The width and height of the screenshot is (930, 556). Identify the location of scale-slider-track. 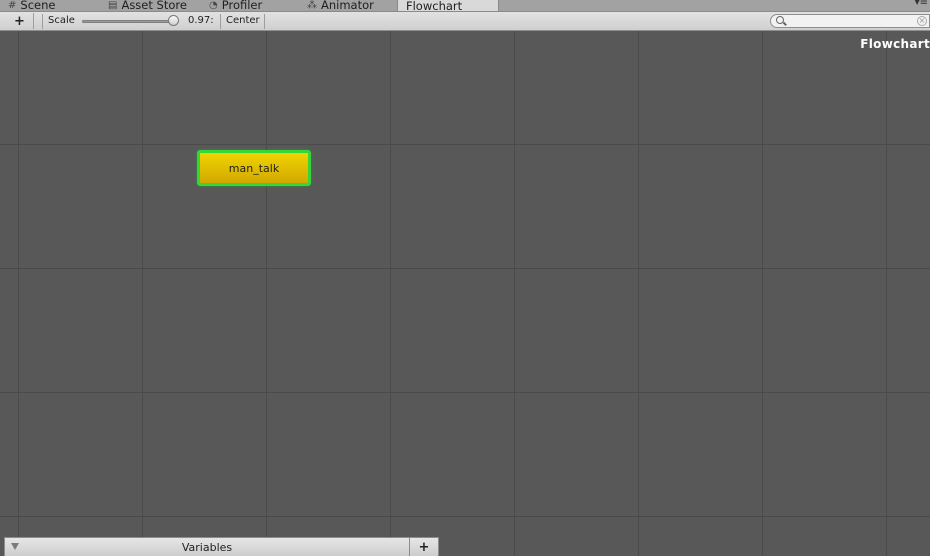
(130, 21).